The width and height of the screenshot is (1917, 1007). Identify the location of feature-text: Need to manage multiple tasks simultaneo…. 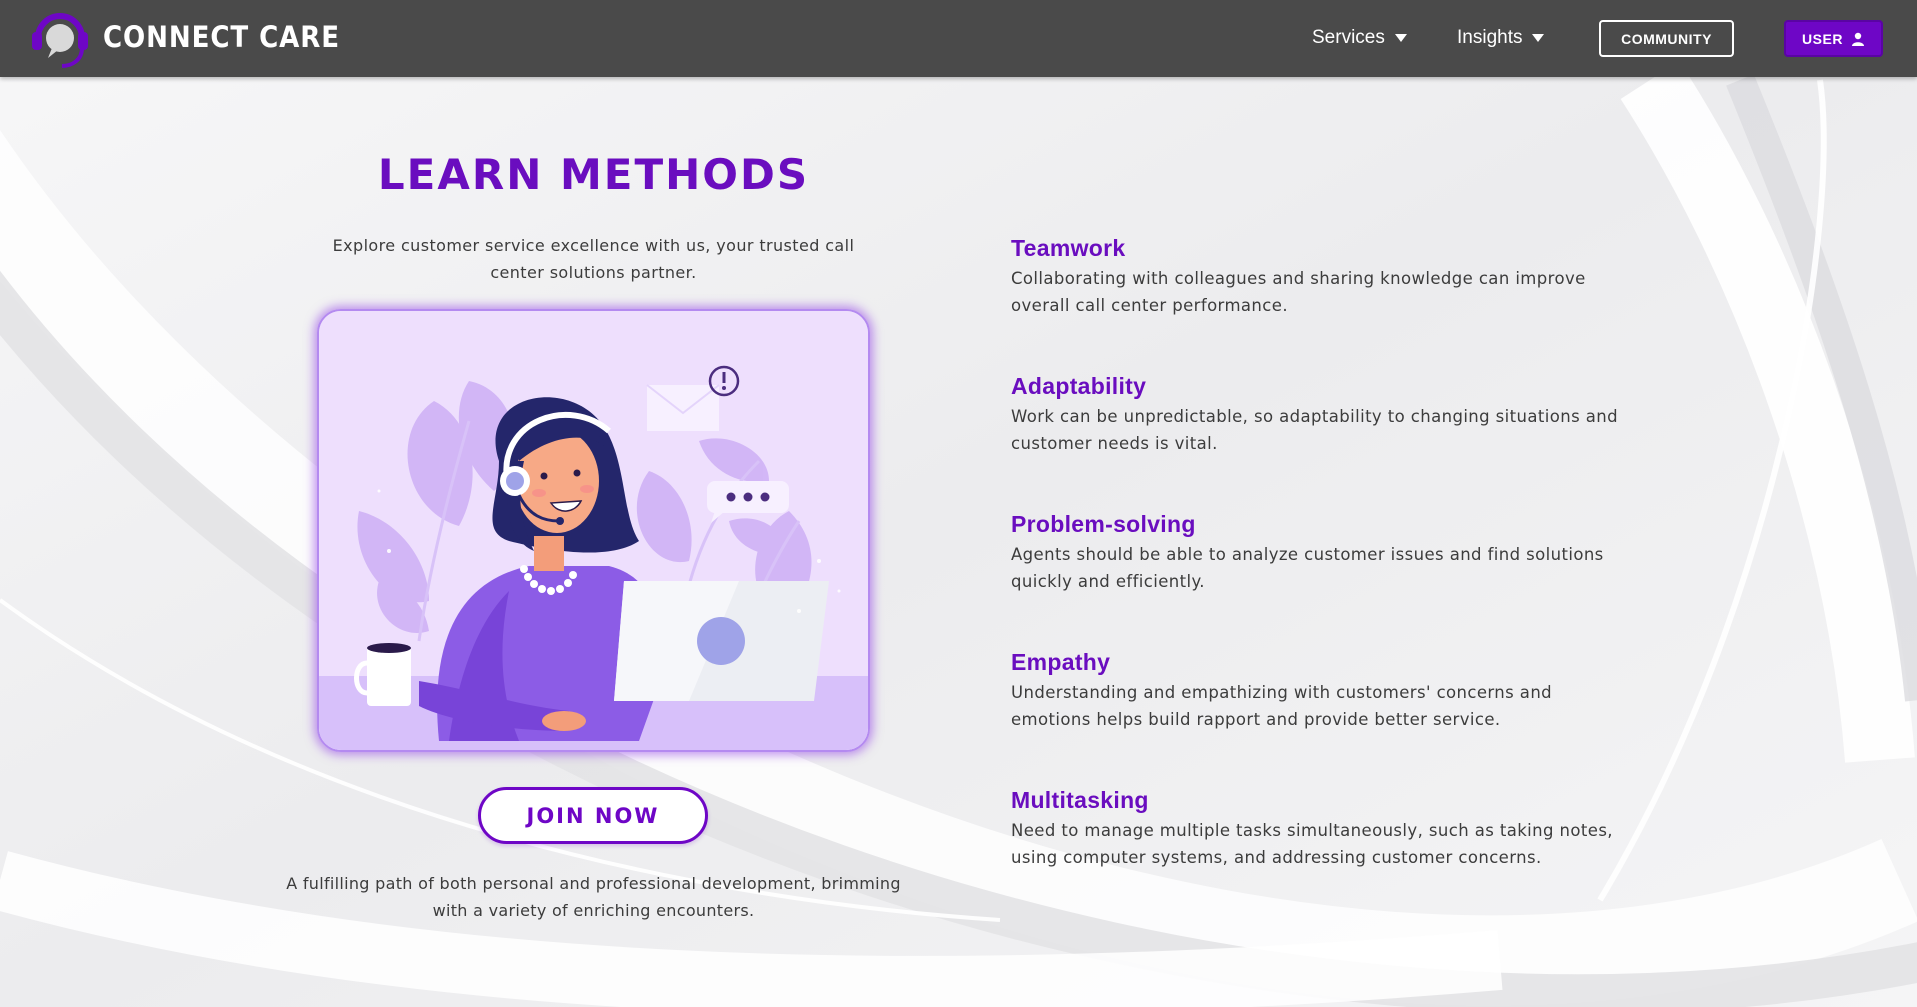
(1312, 844).